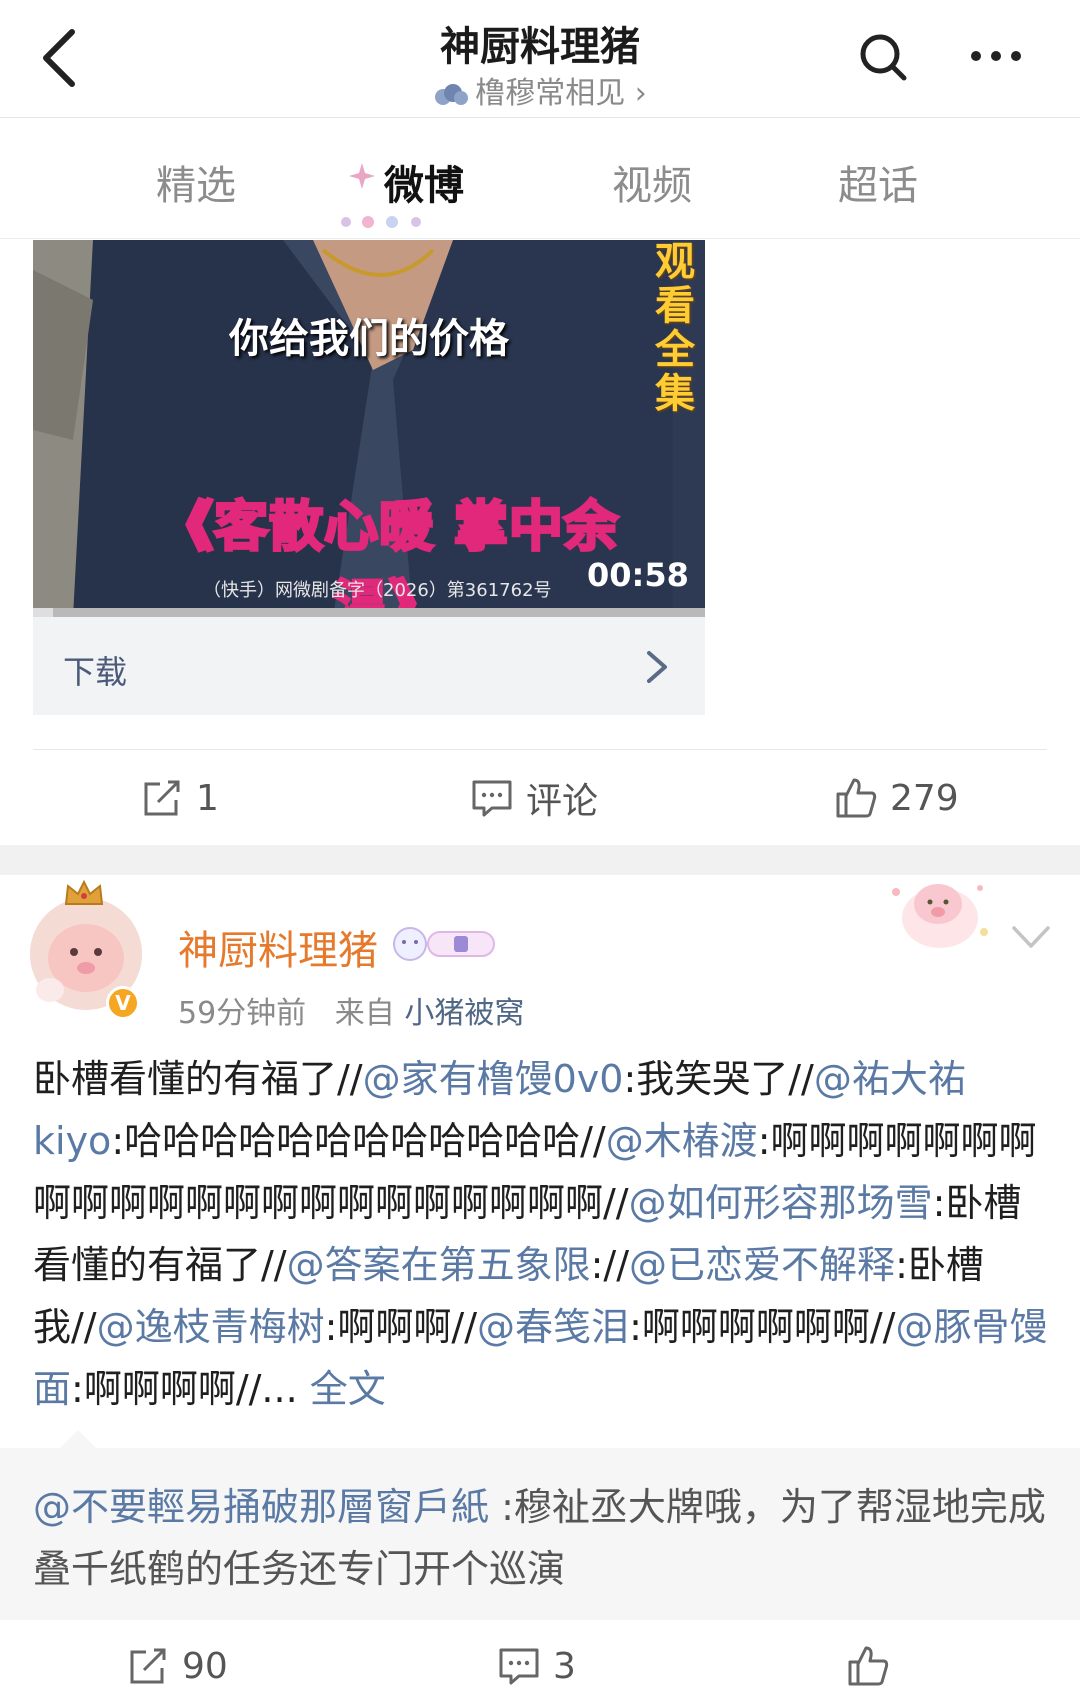 The height and width of the screenshot is (1704, 1080). I want to click on more-dots-icon, so click(996, 56).